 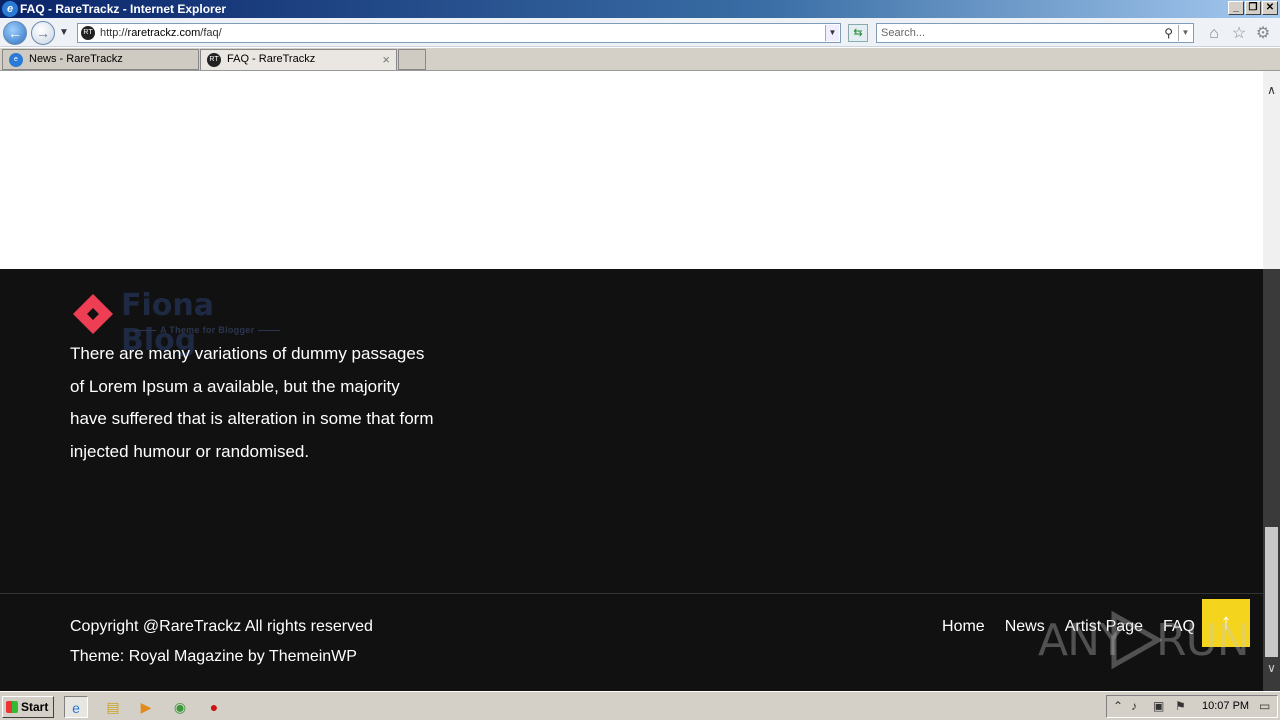 I want to click on gear-icon: ⚙, so click(x=1263, y=34).